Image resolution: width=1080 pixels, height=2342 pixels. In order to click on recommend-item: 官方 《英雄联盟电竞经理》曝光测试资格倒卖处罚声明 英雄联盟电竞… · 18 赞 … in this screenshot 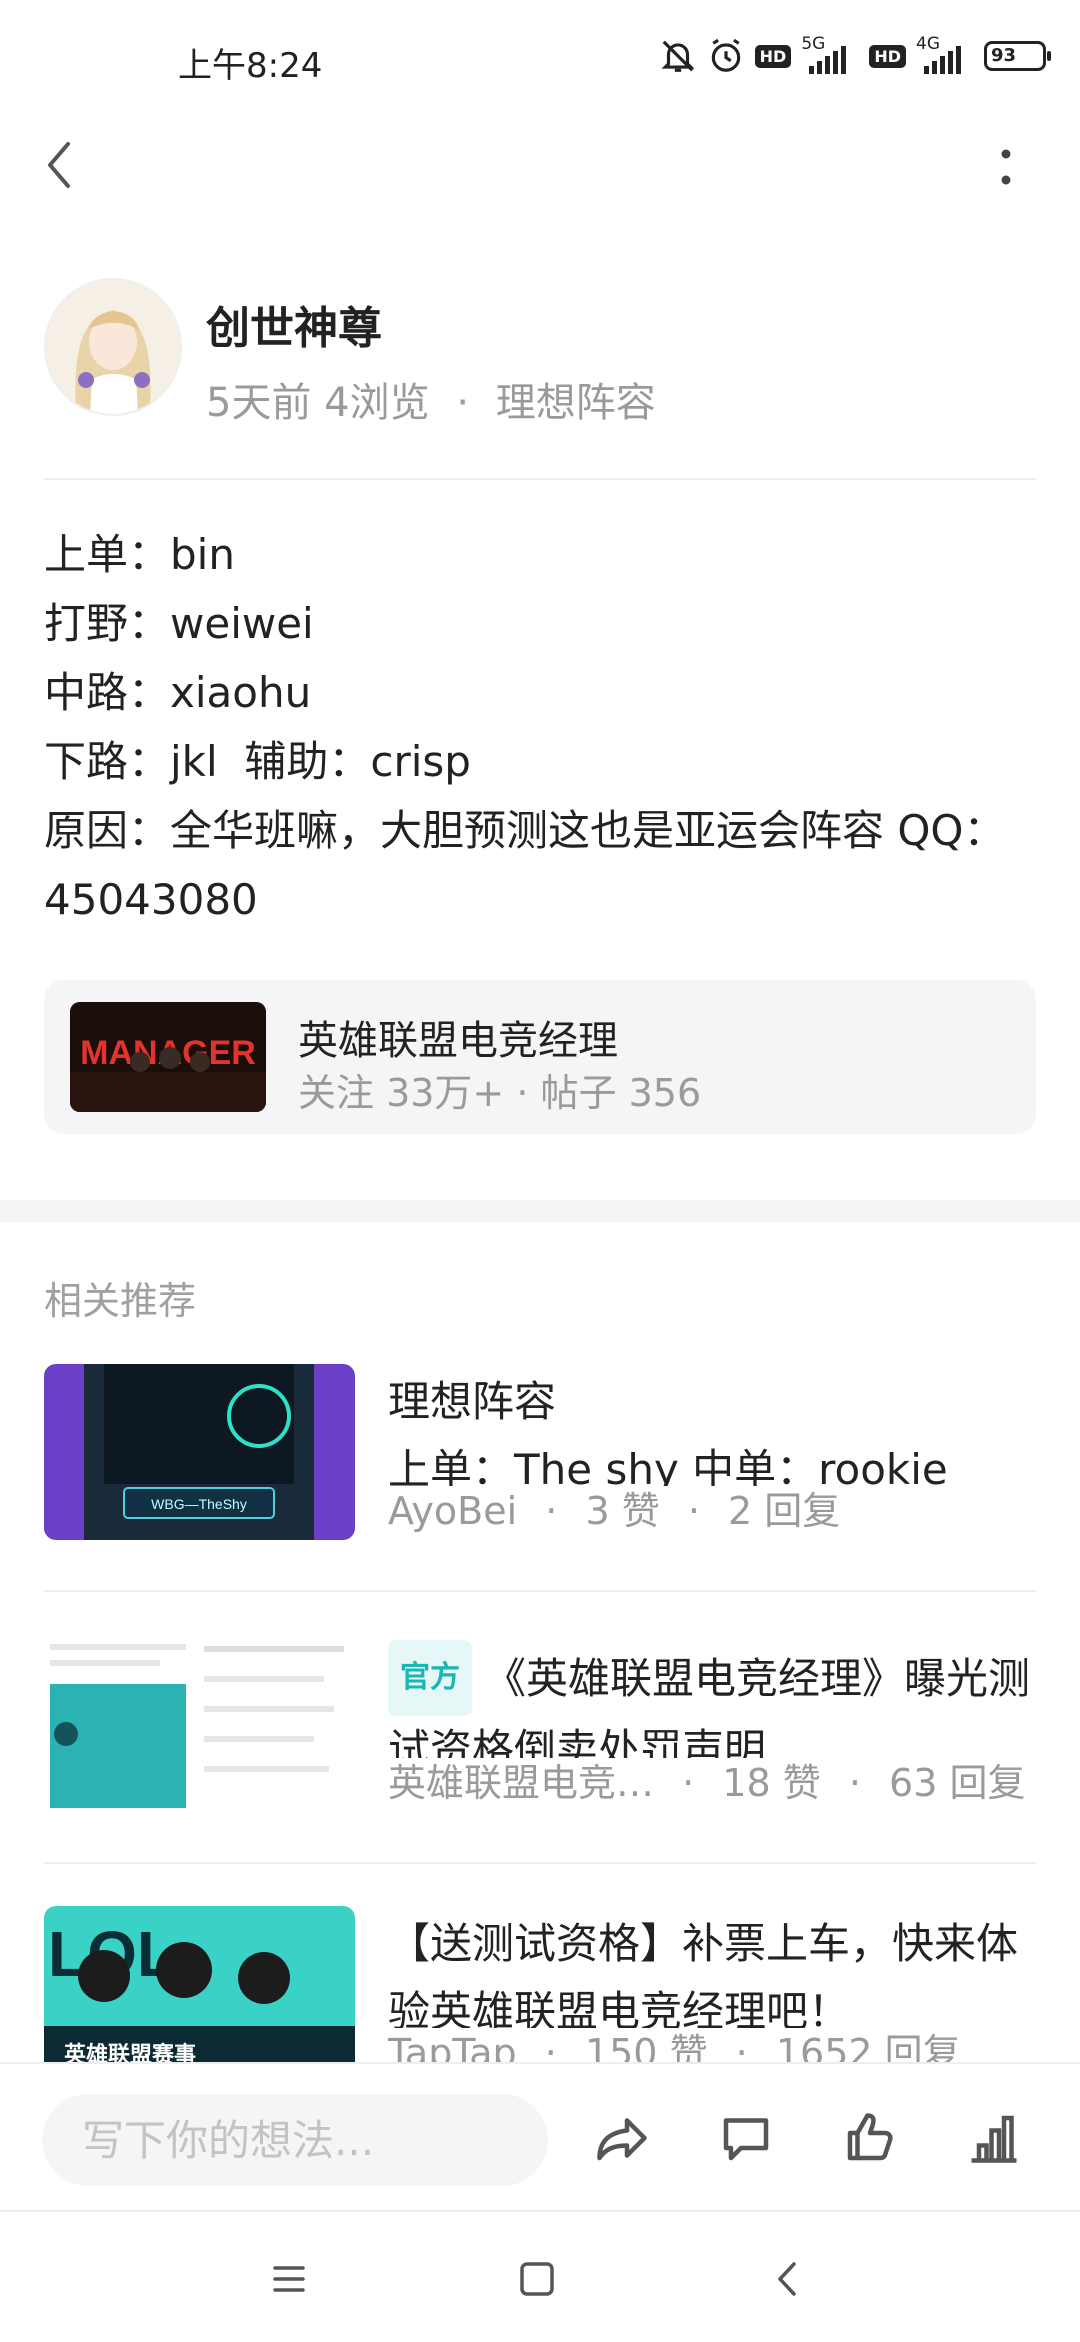, I will do `click(540, 1736)`.